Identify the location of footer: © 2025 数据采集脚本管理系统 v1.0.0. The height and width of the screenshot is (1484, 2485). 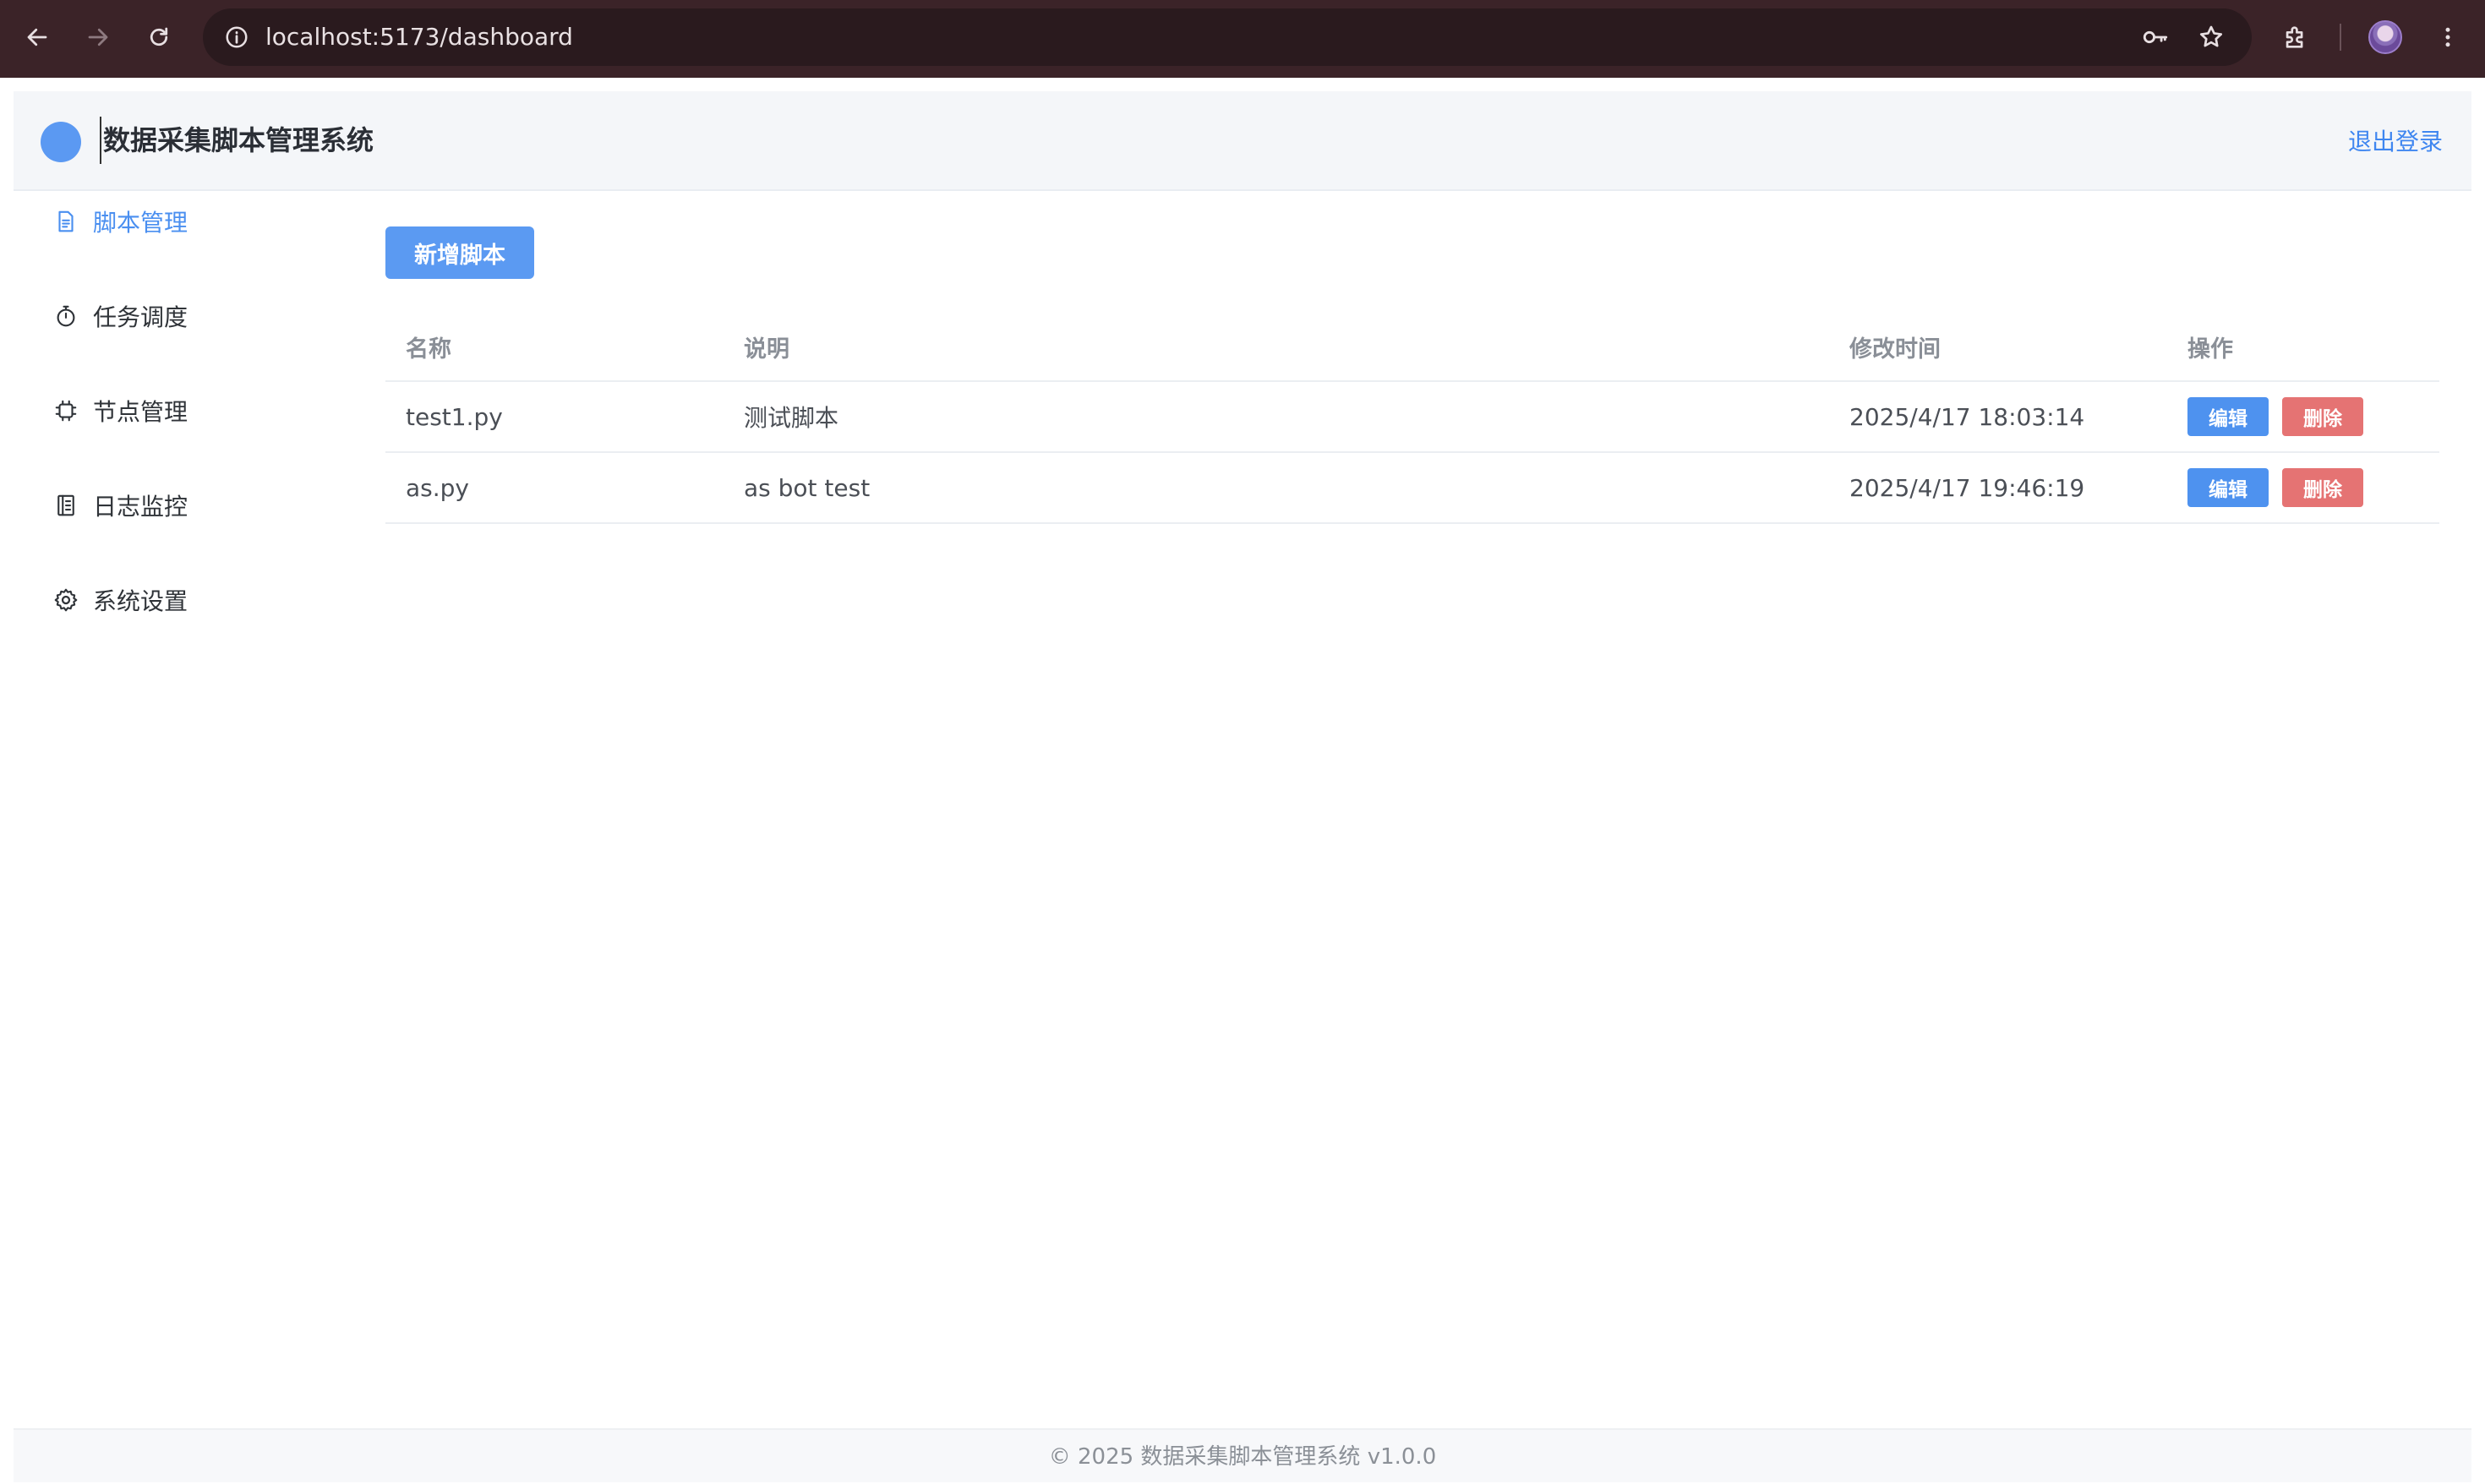
(1242, 1455).